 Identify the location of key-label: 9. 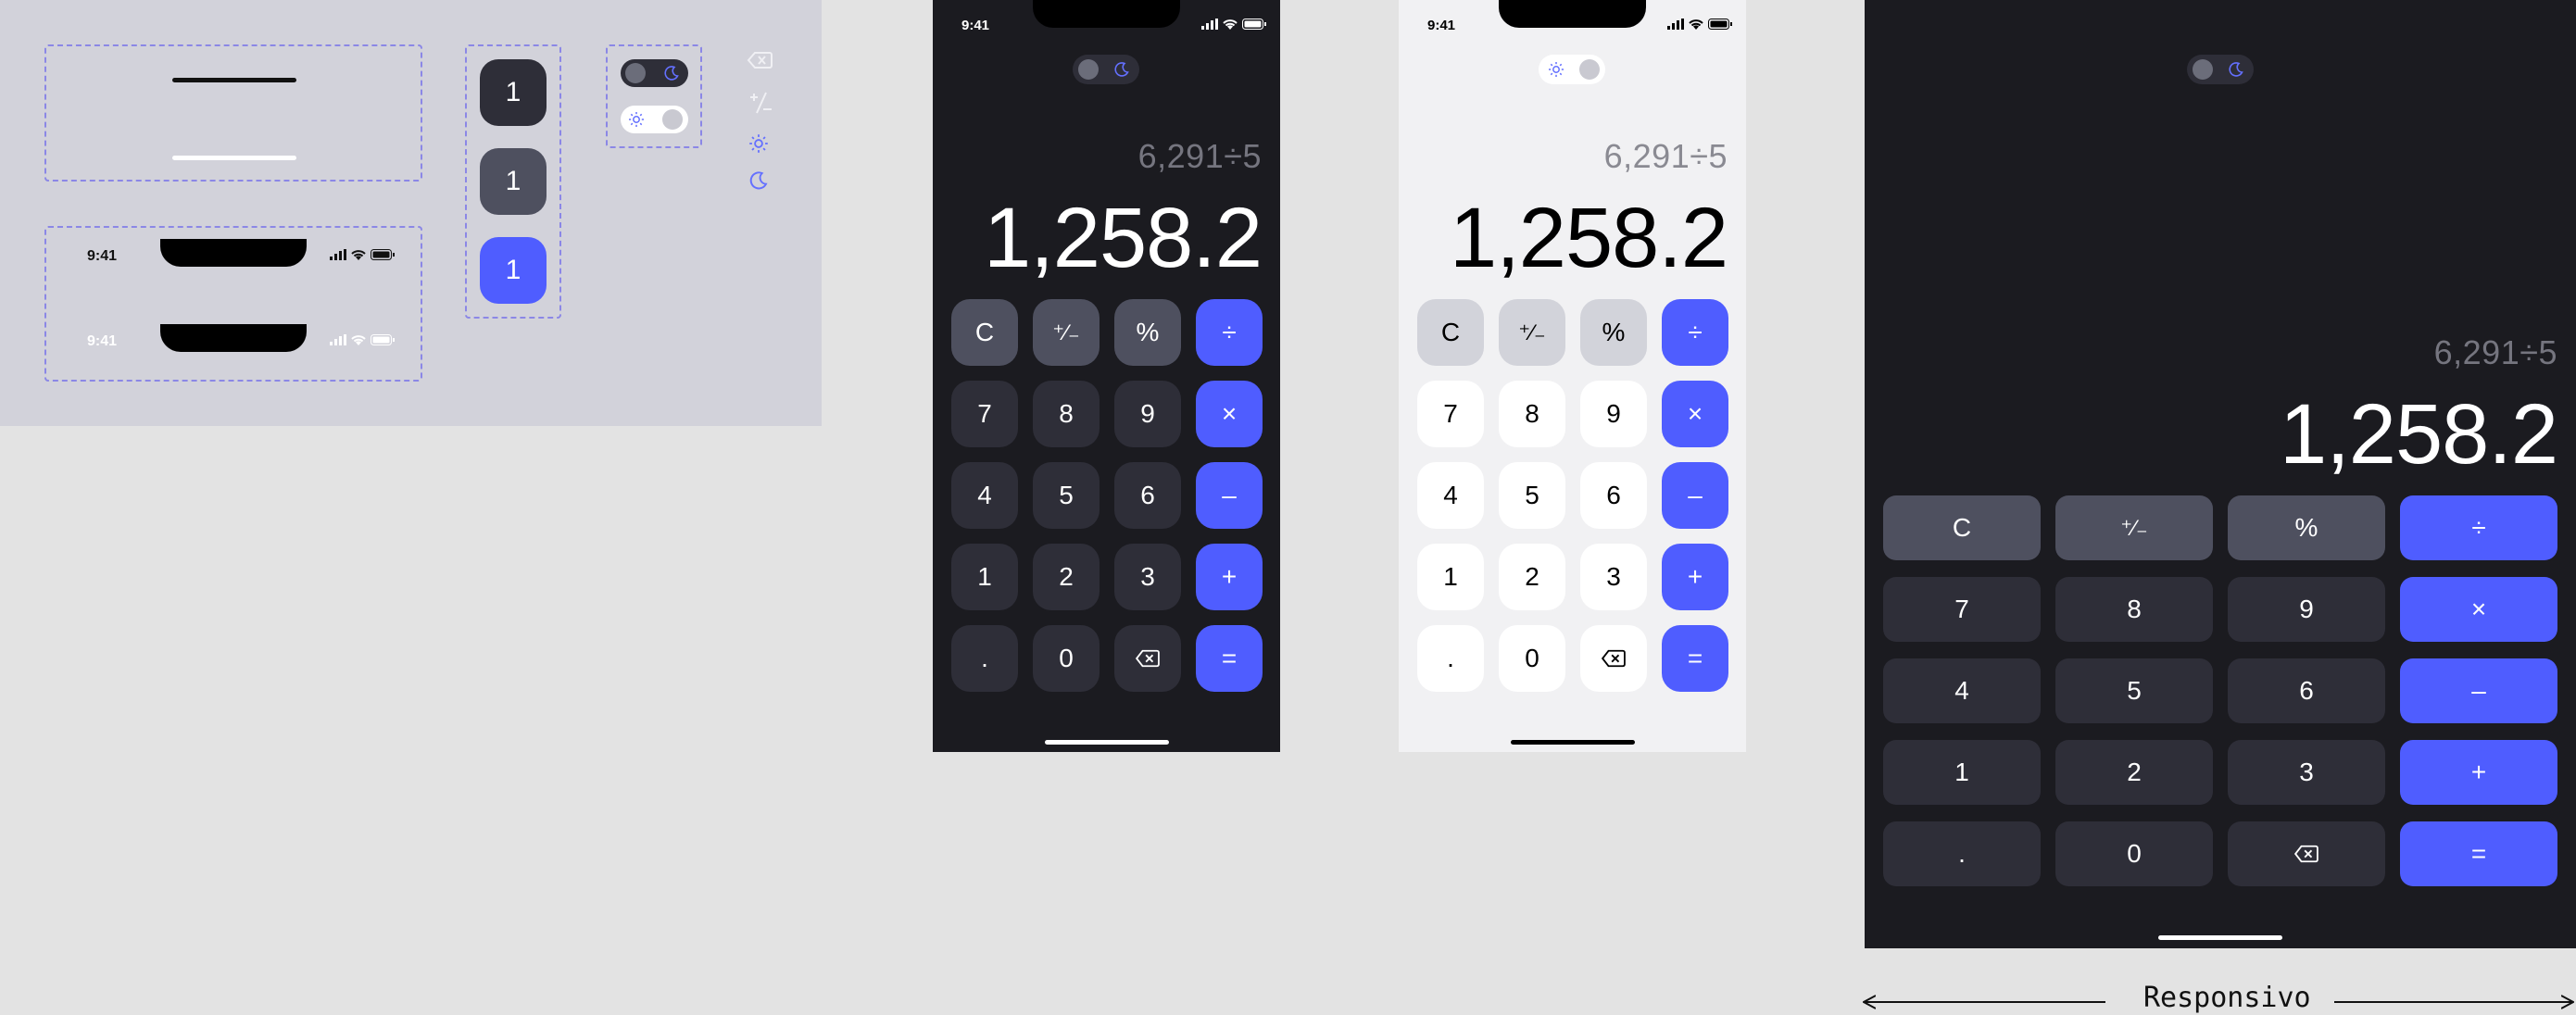
(2306, 609).